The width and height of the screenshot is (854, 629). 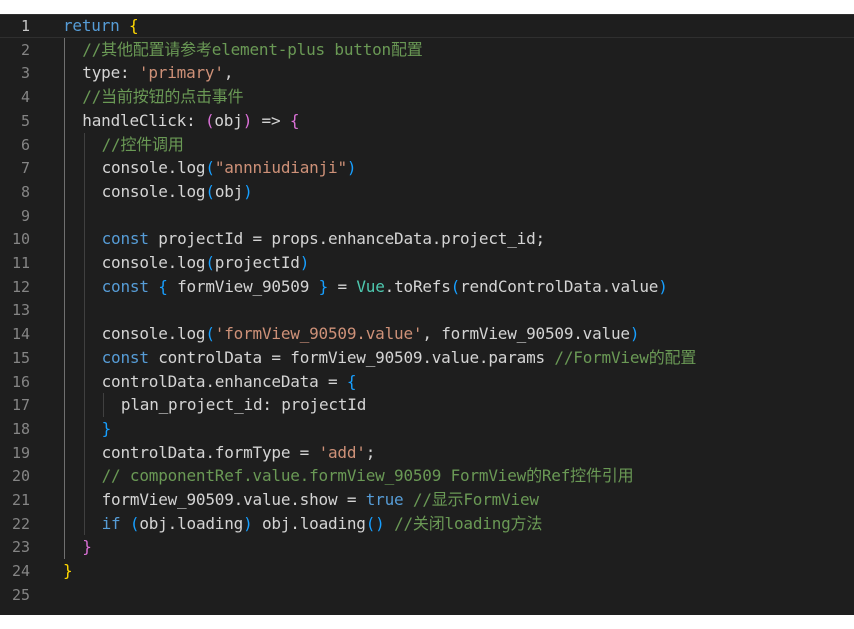 I want to click on code-token: formView_90509, so click(x=243, y=286).